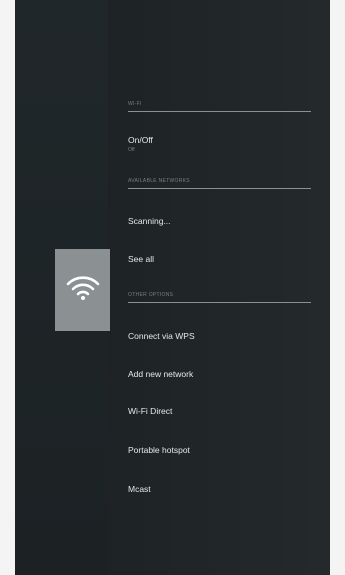  I want to click on add-new-network-label: Add new network, so click(161, 374).